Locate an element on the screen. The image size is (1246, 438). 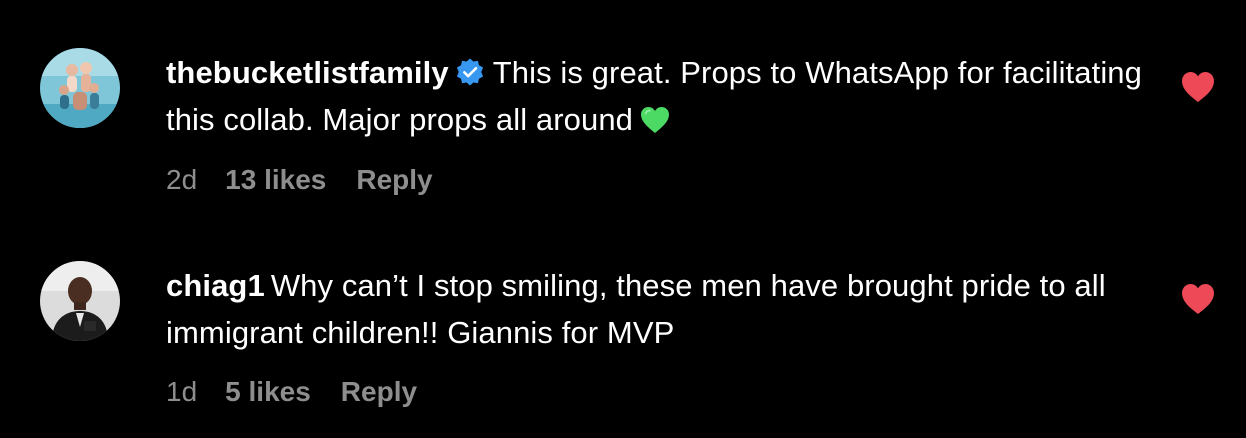
comment-likes-count: 5 likes is located at coordinates (268, 392).